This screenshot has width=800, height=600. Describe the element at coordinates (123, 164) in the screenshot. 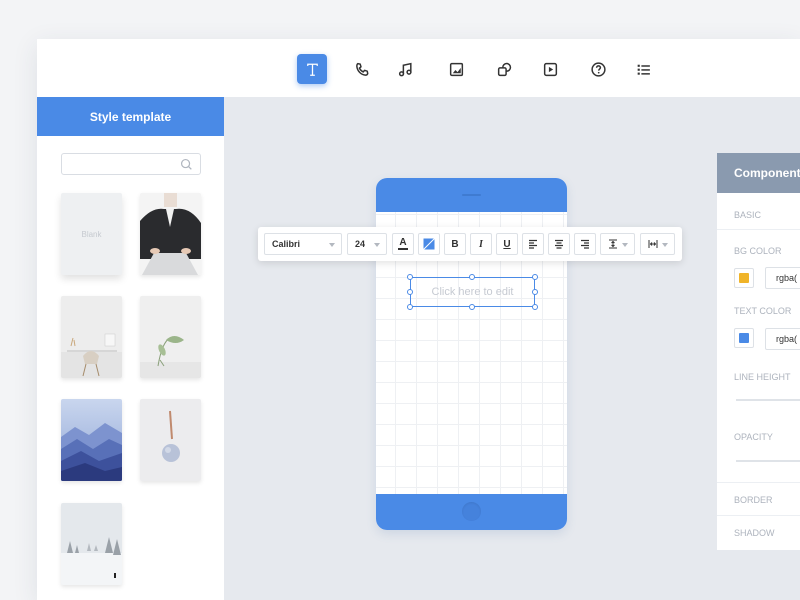

I see `search-input` at that location.